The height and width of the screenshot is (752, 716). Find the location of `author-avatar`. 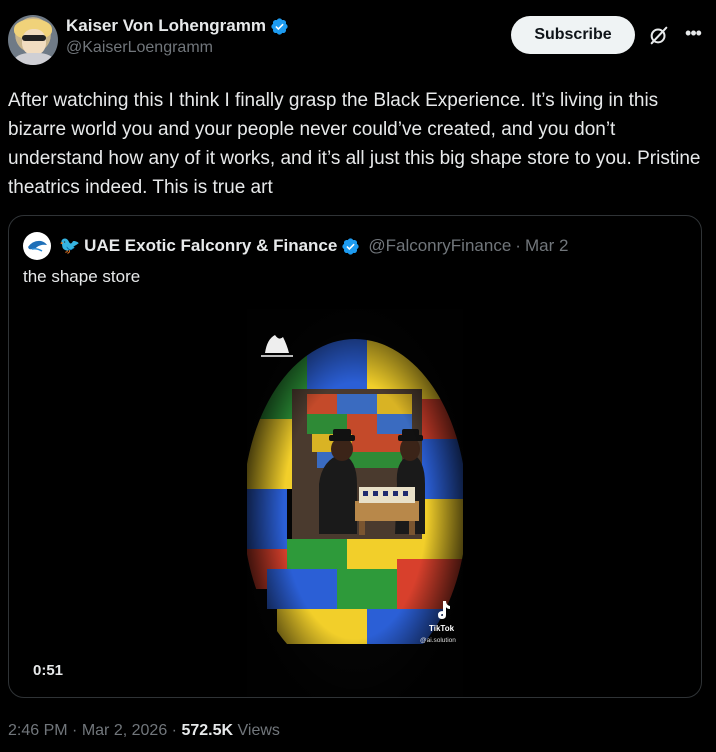

author-avatar is located at coordinates (33, 40).